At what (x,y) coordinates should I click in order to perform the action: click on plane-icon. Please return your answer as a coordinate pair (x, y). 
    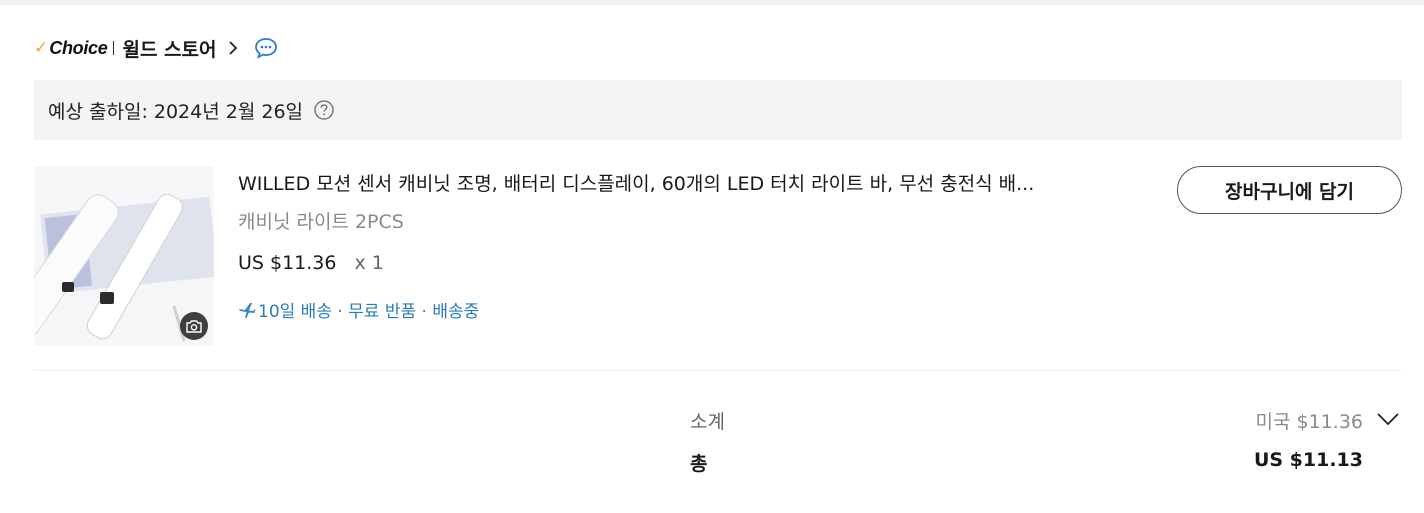
    Looking at the image, I should click on (247, 310).